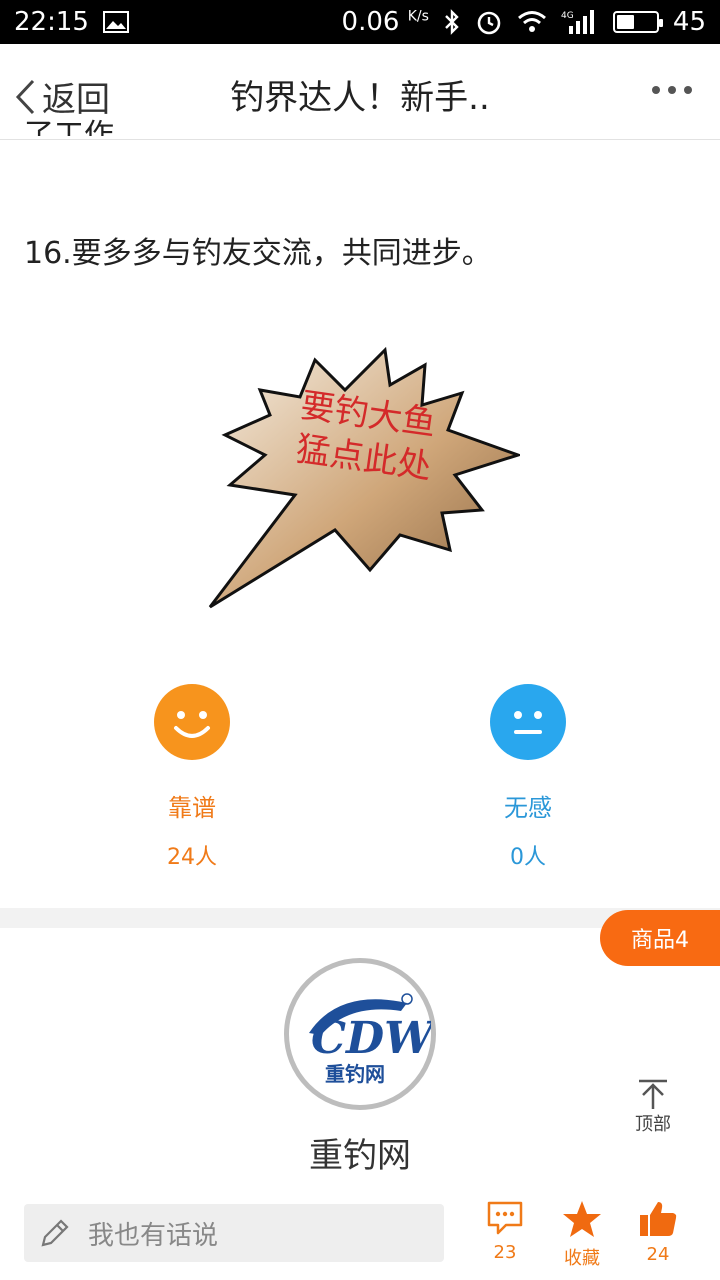 The image size is (720, 1280). Describe the element at coordinates (192, 777) in the screenshot. I see `reaction-reliable: 靠谱 24人` at that location.